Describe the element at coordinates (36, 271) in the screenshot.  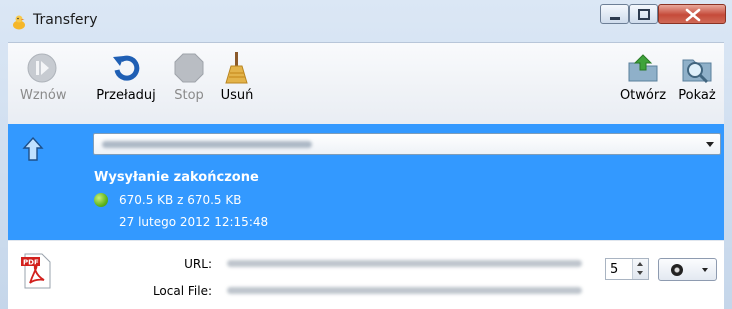
I see `pdf-file-icon: PDF` at that location.